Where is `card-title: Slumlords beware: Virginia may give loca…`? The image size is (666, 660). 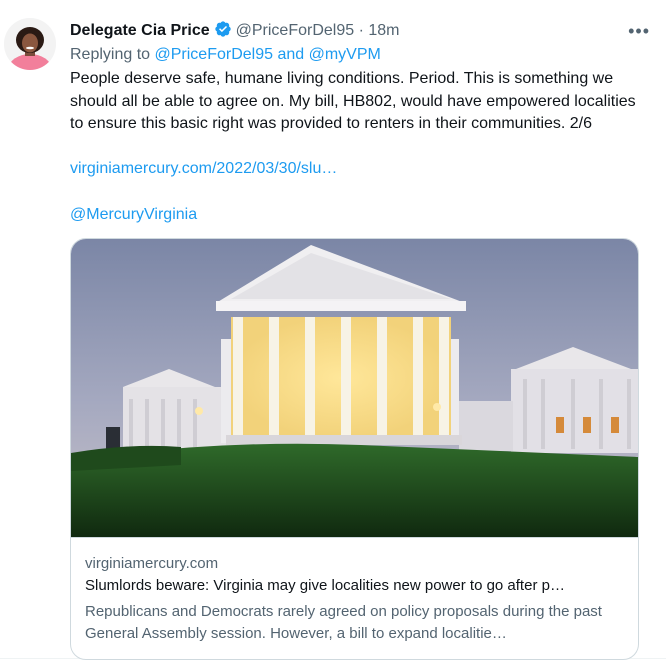 card-title: Slumlords beware: Virginia may give loca… is located at coordinates (325, 585).